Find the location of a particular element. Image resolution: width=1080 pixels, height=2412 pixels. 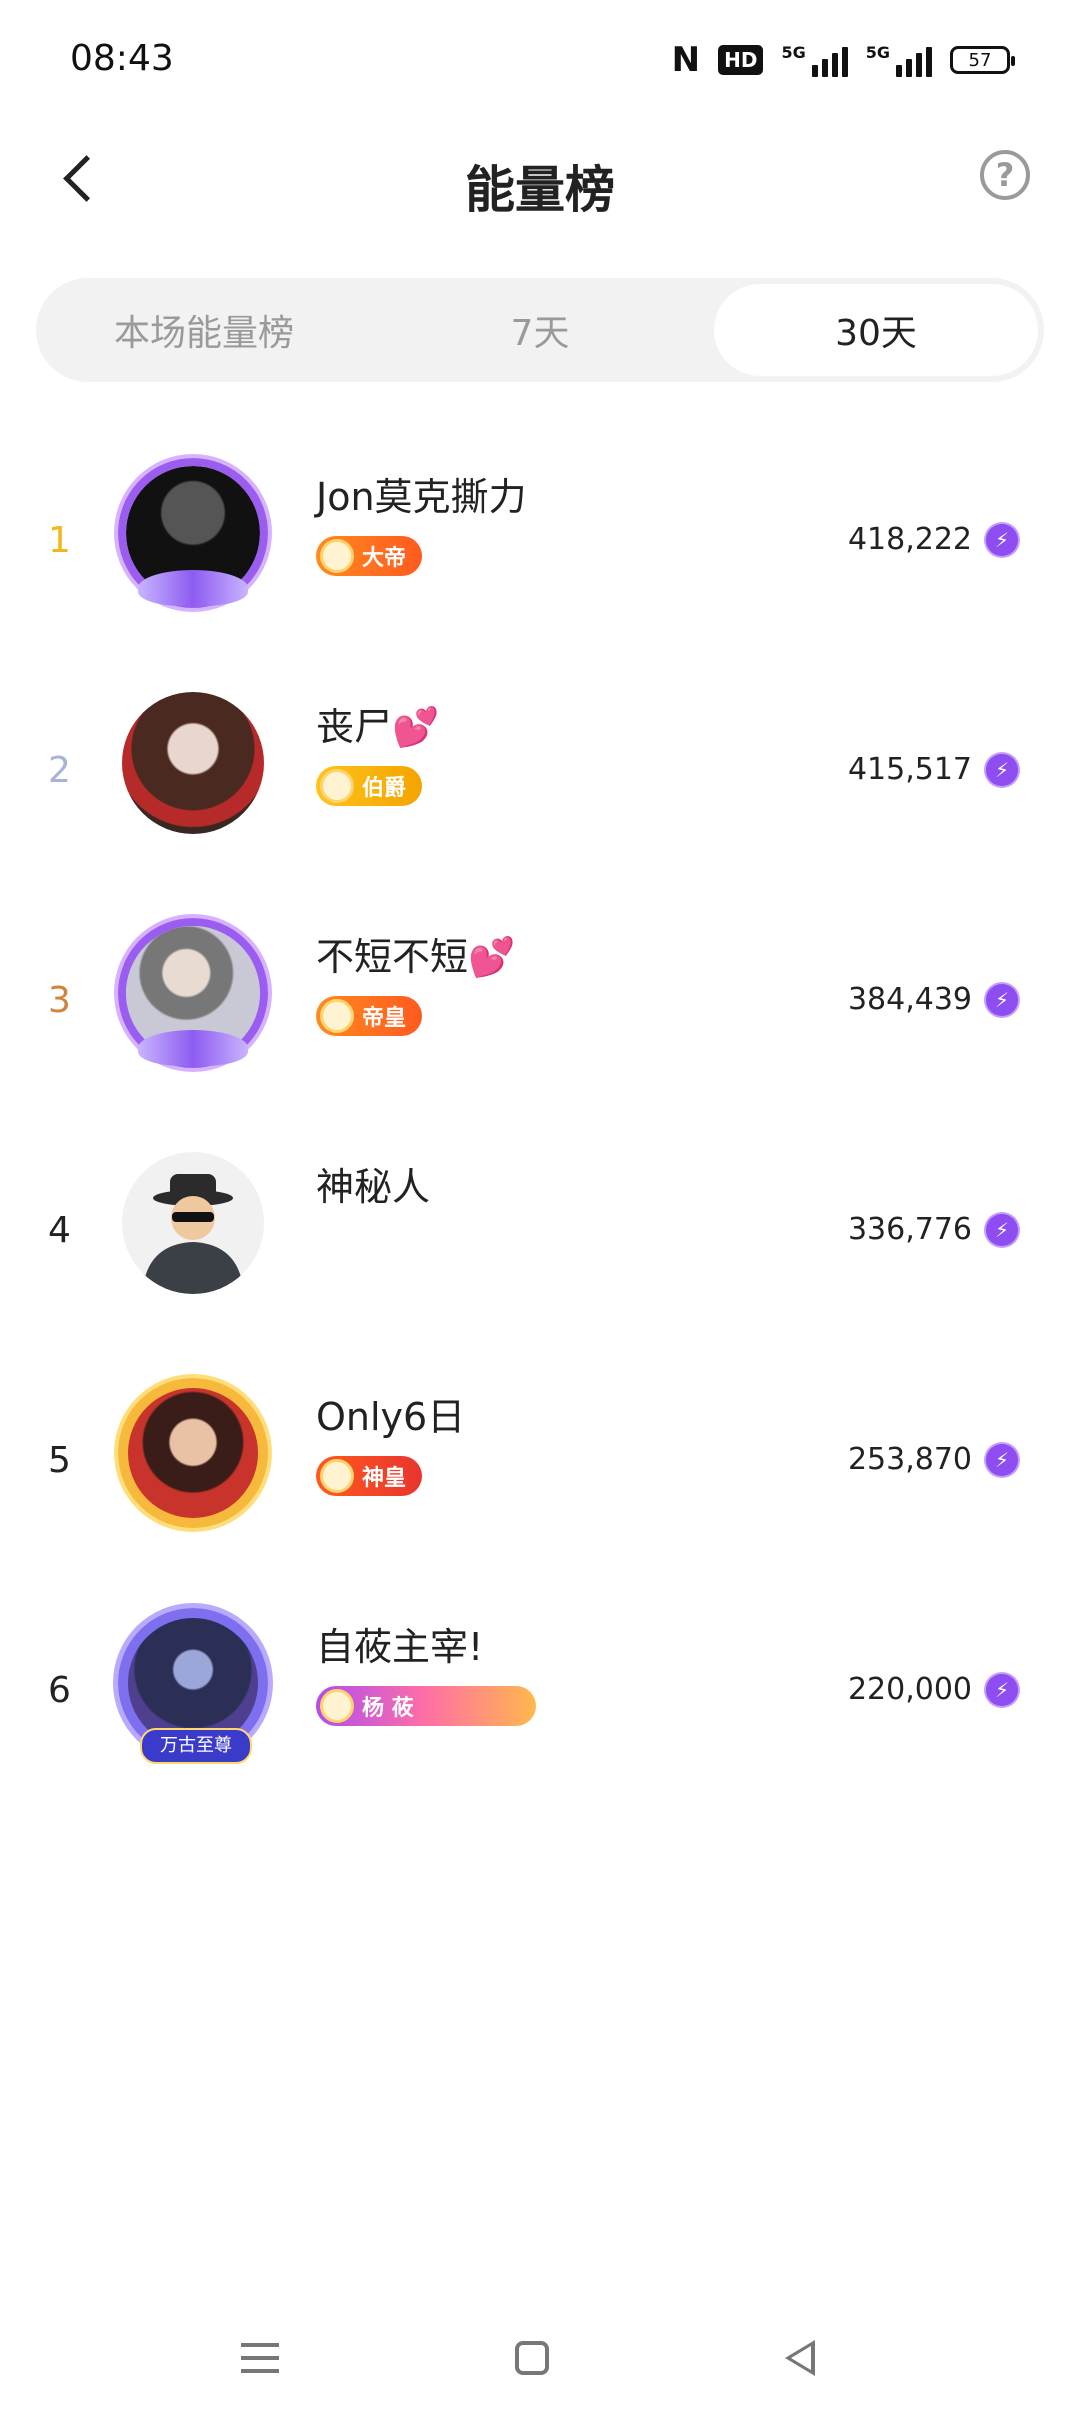

tab-7-days: 7天 is located at coordinates (540, 330).